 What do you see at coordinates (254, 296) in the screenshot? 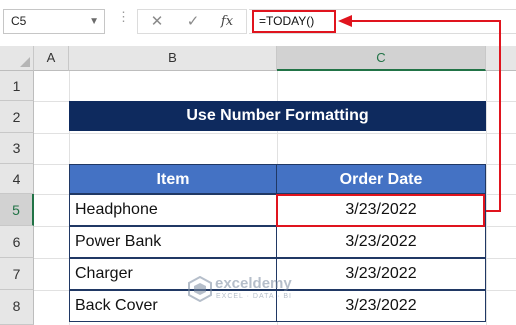
I see `watermark-tagline: EXCEL · DATA · BI` at bounding box center [254, 296].